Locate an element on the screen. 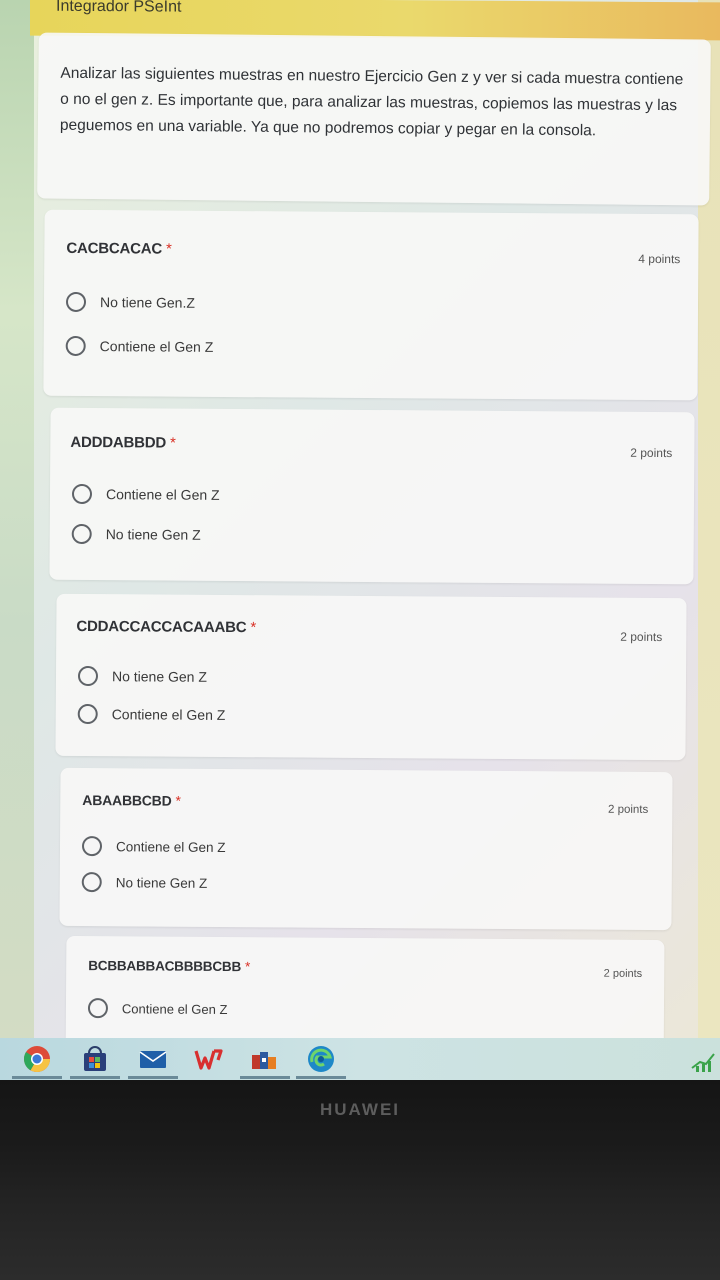 This screenshot has height=1280, width=720. question-title: ADDDABBDD * is located at coordinates (123, 442).